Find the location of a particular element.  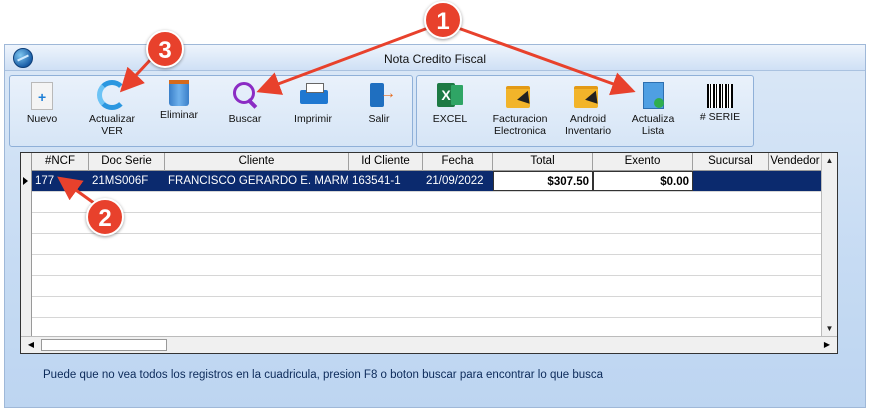

new-button-label: Nuevo is located at coordinates (42, 119).